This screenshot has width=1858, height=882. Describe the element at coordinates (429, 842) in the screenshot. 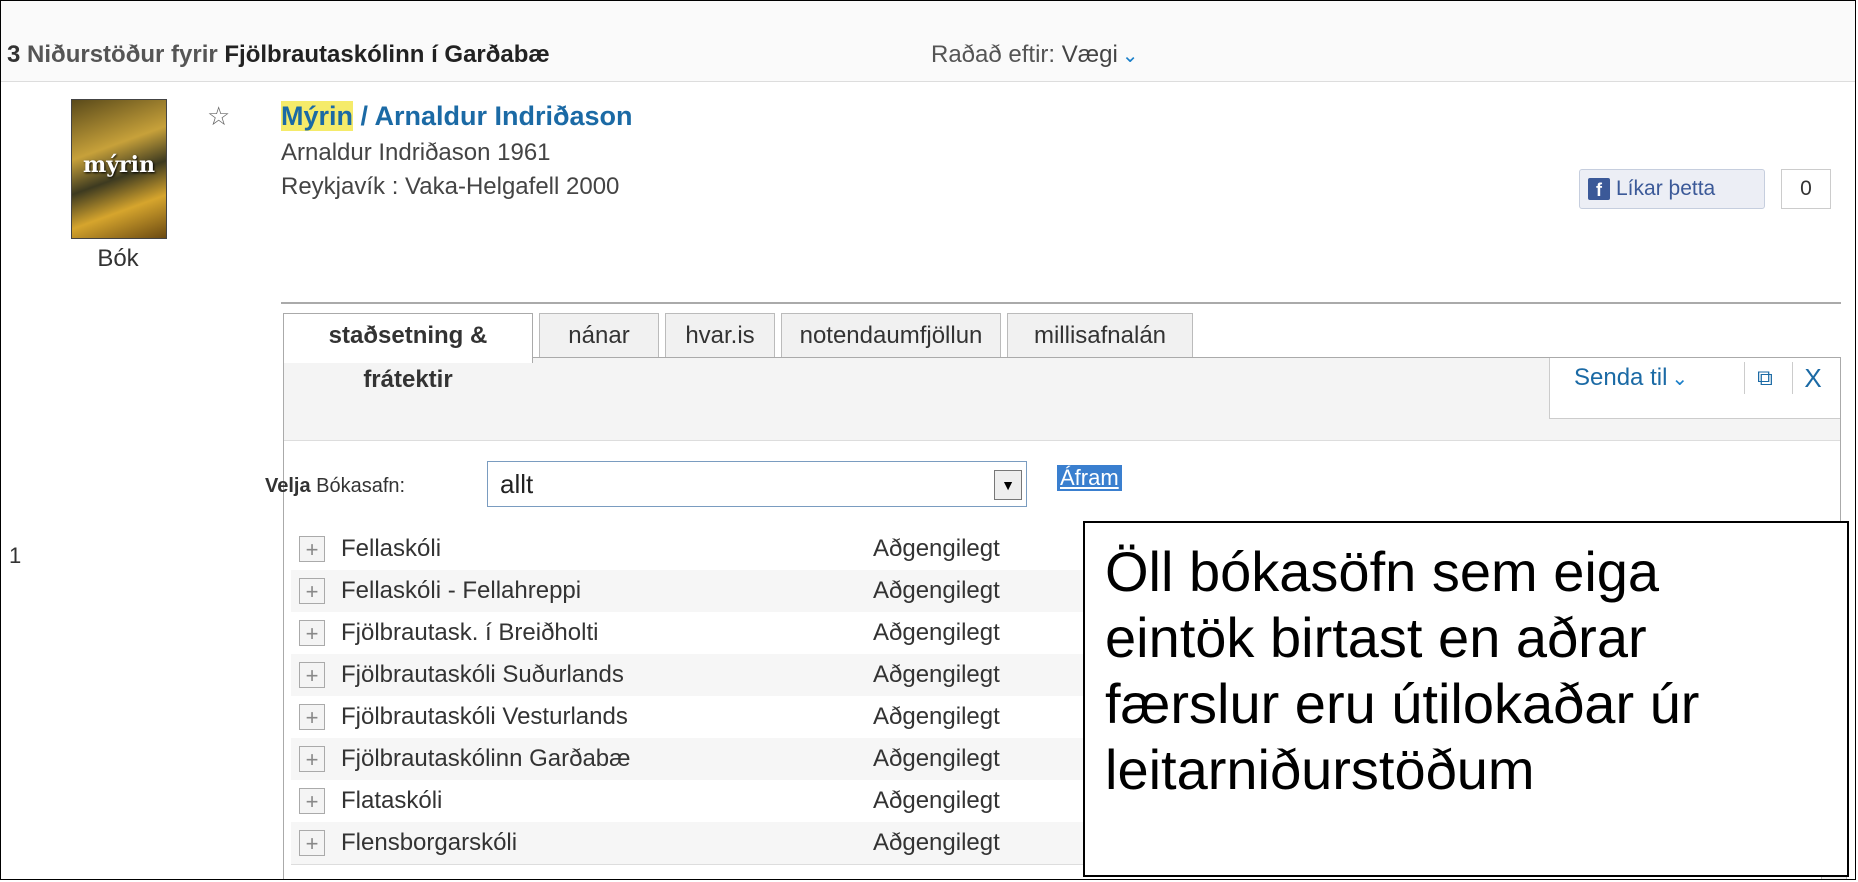

I see `library-name: Flensborgarskóli` at that location.